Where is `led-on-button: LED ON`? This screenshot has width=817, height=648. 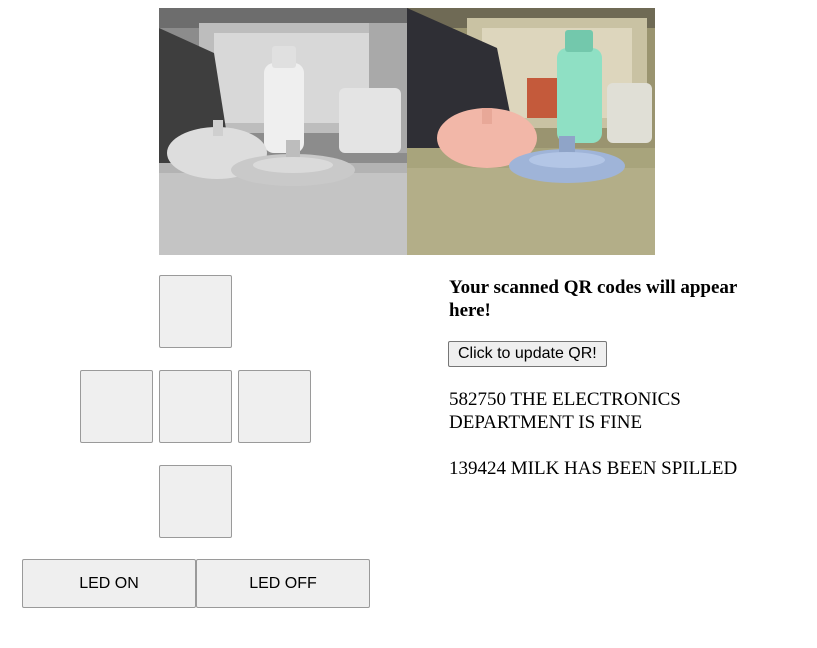 led-on-button: LED ON is located at coordinates (109, 583).